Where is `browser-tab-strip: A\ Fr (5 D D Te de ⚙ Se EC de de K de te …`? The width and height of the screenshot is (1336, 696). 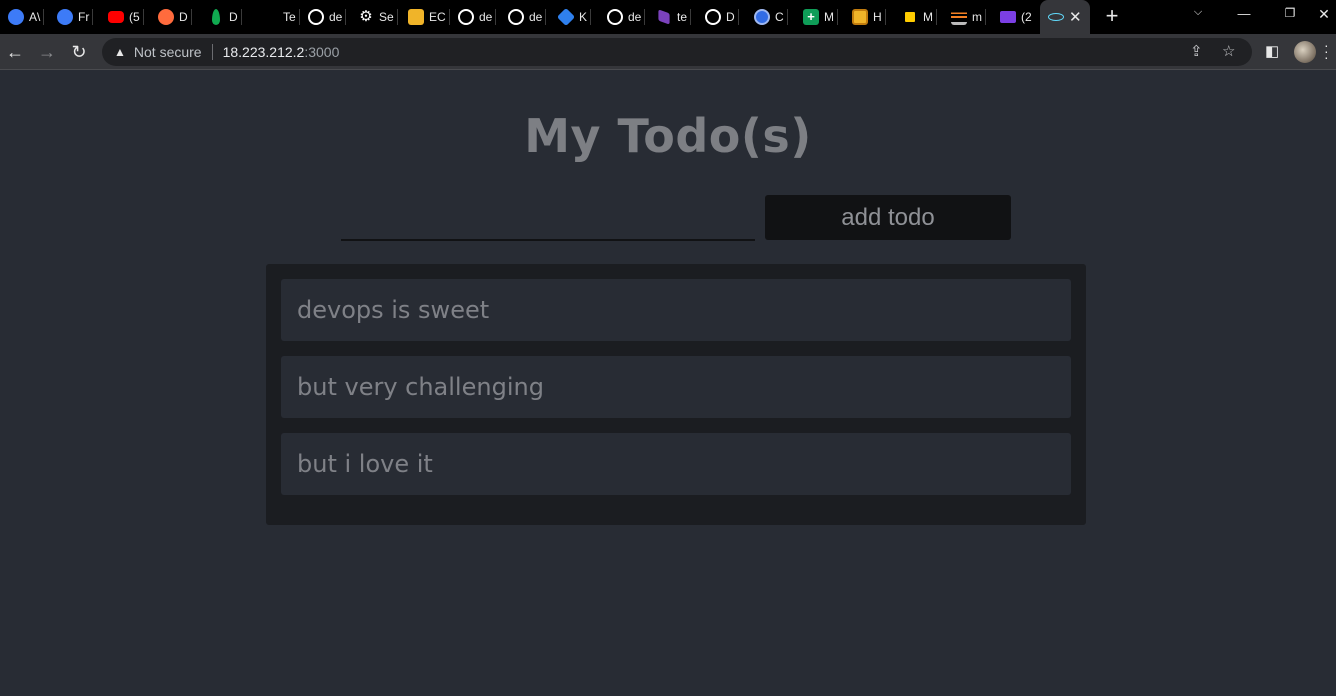 browser-tab-strip: A\ Fr (5 D D Te de ⚙ Se EC de de K de te … is located at coordinates (668, 17).